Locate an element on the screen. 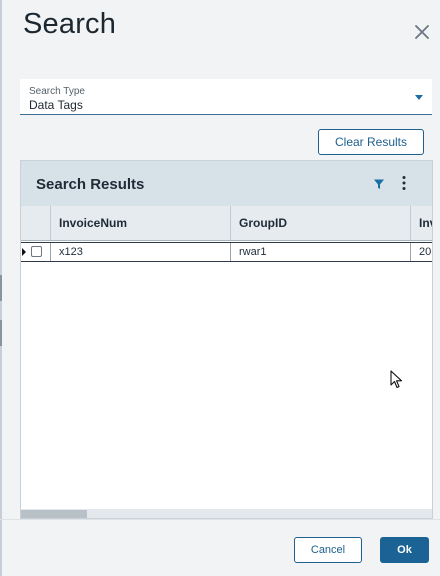 Image resolution: width=440 pixels, height=576 pixels. column-header-groupid: GroupID is located at coordinates (321, 223).